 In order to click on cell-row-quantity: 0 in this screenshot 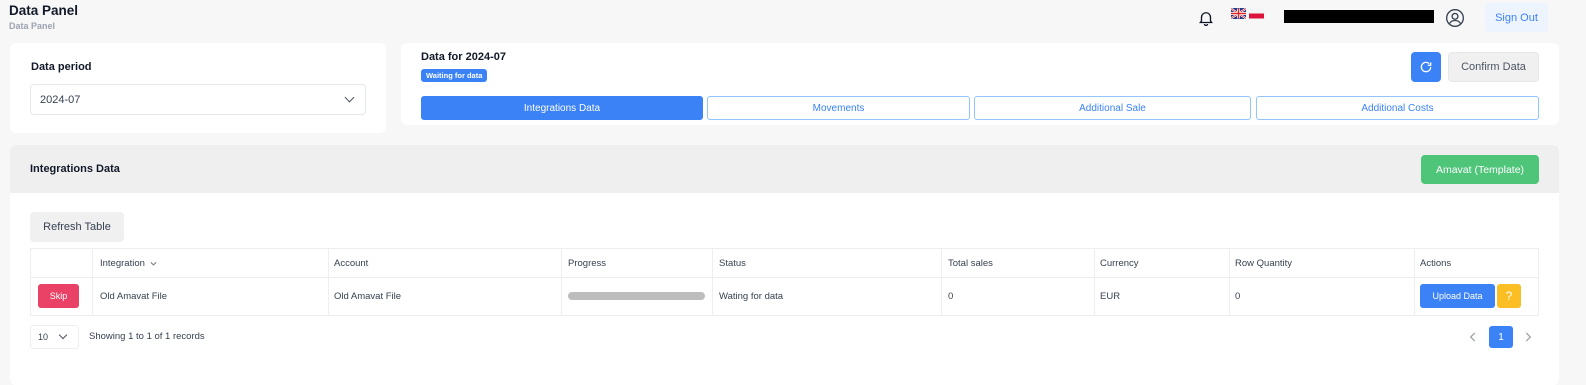, I will do `click(1238, 296)`.